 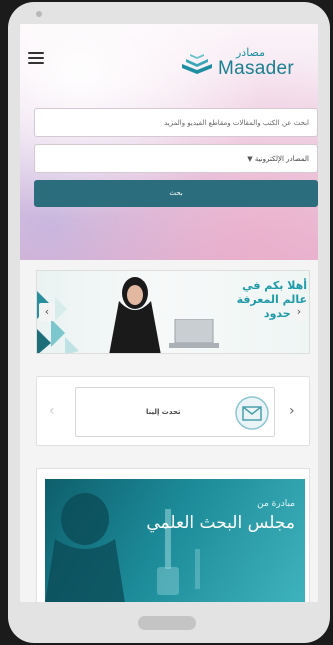 I want to click on logo-english-text: Masader, so click(x=256, y=68).